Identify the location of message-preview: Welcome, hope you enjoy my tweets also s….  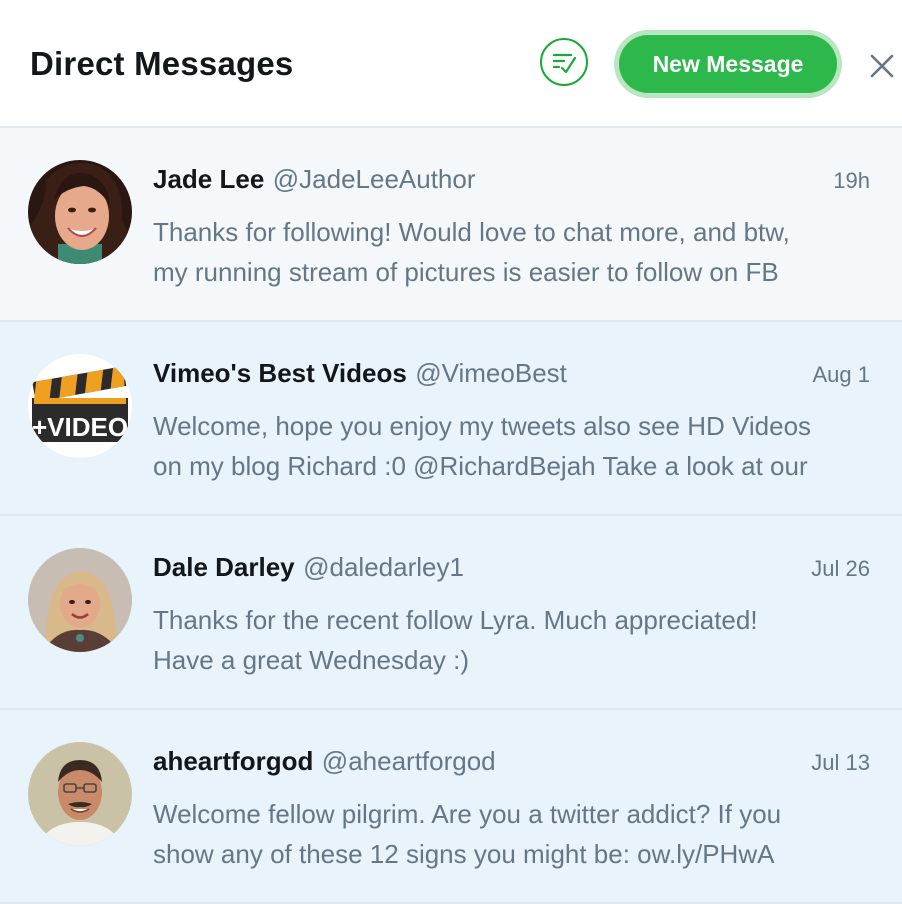
(513, 446).